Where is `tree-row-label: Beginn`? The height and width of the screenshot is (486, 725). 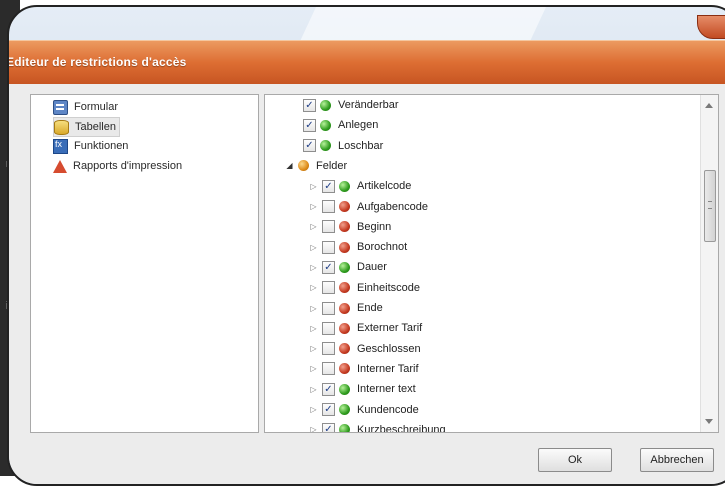
tree-row-label: Beginn is located at coordinates (374, 226).